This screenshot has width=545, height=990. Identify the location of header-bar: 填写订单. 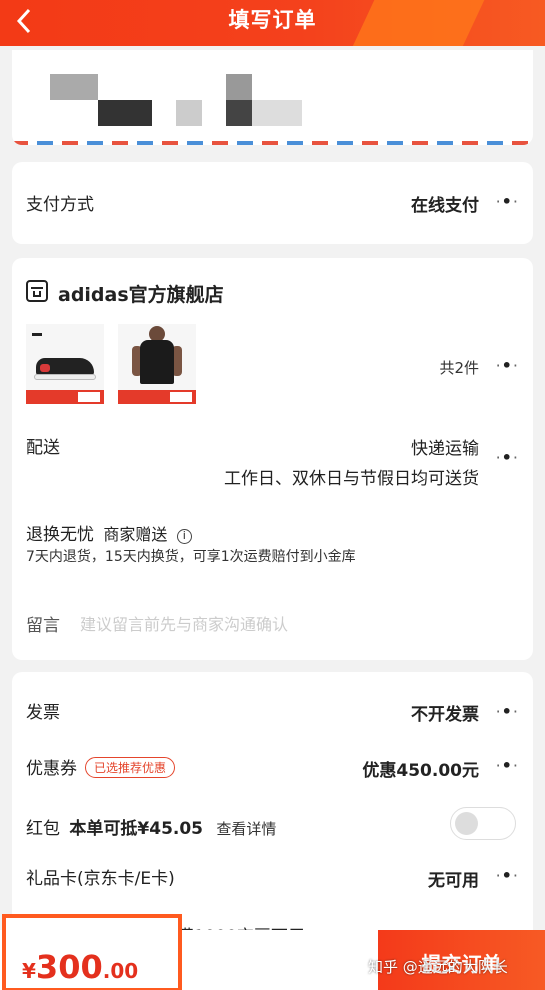
(272, 23).